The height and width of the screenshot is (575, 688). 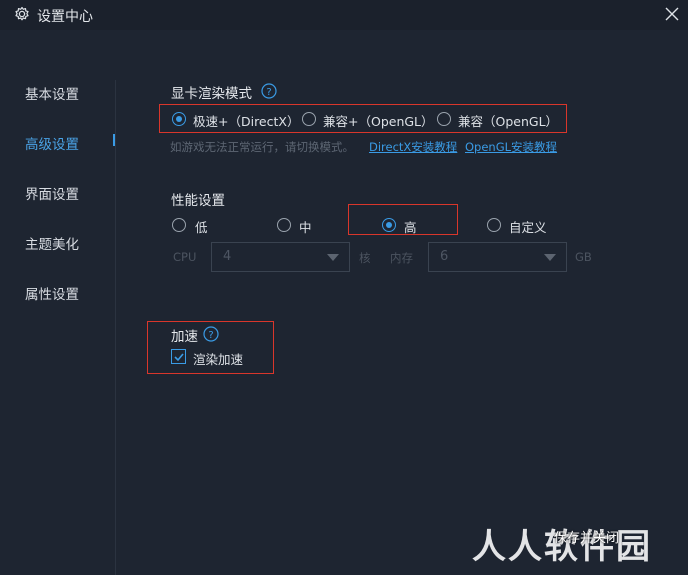 I want to click on render-acceleration-label: 渲染加速, so click(x=218, y=358).